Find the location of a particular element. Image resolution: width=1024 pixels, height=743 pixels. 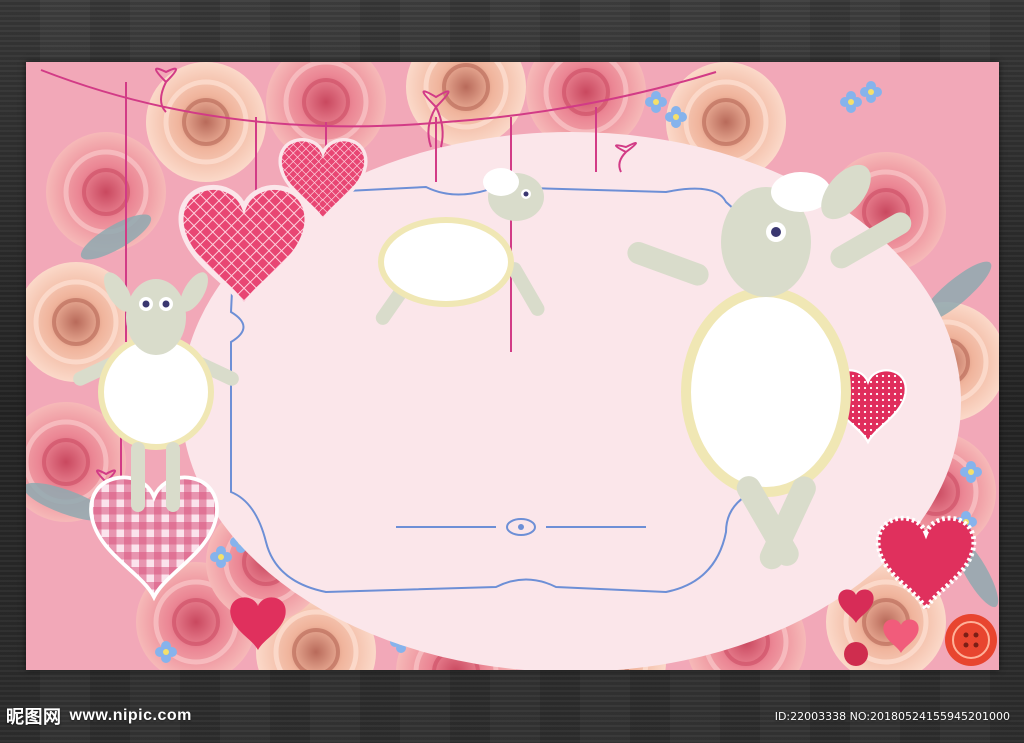

brand-name: 昵图网 is located at coordinates (34, 717).